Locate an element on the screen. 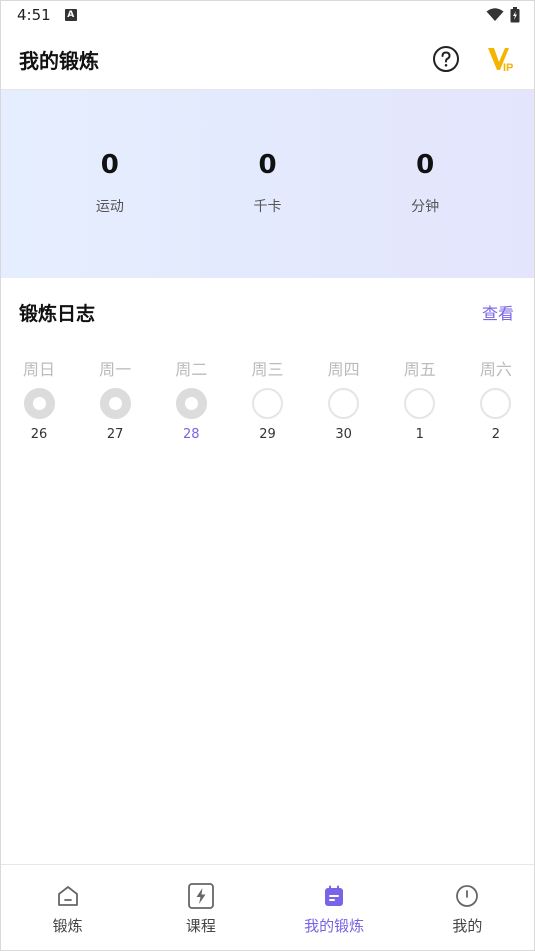 The width and height of the screenshot is (535, 951). stat-workouts: 0 运动 is located at coordinates (110, 184).